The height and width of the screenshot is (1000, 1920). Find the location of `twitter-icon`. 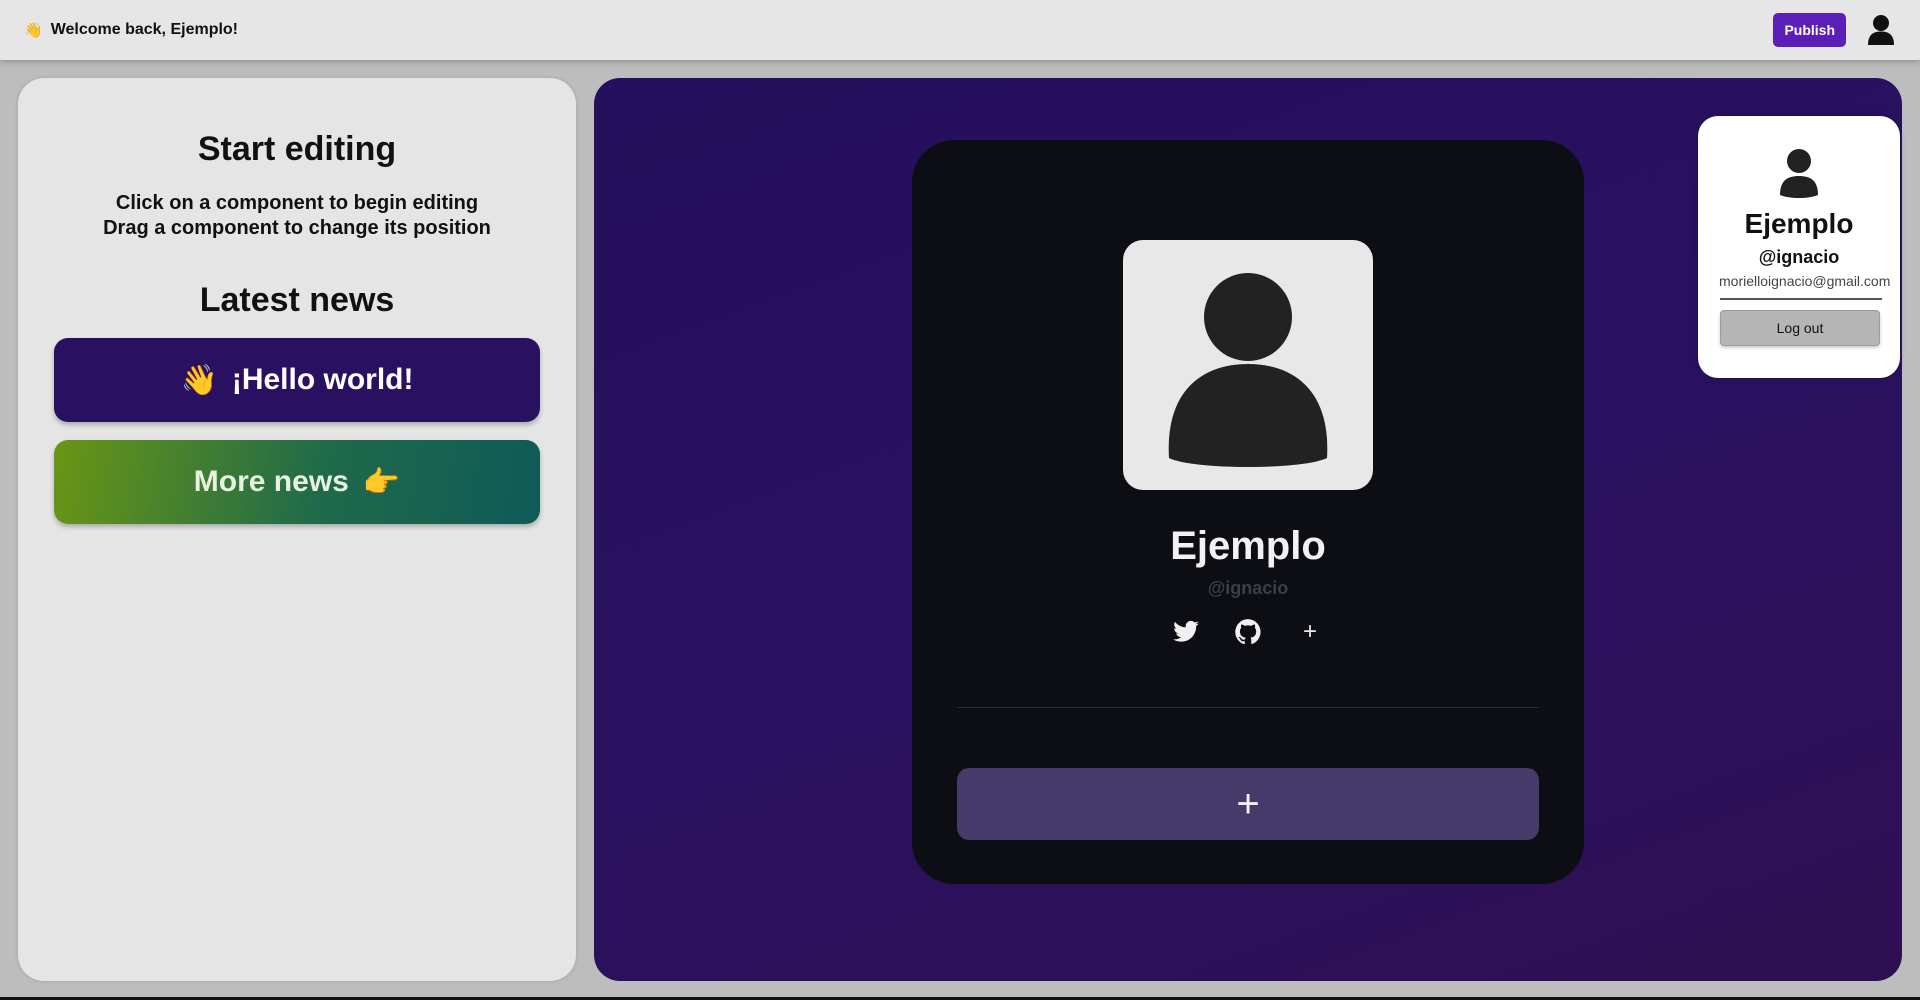

twitter-icon is located at coordinates (1186, 632).